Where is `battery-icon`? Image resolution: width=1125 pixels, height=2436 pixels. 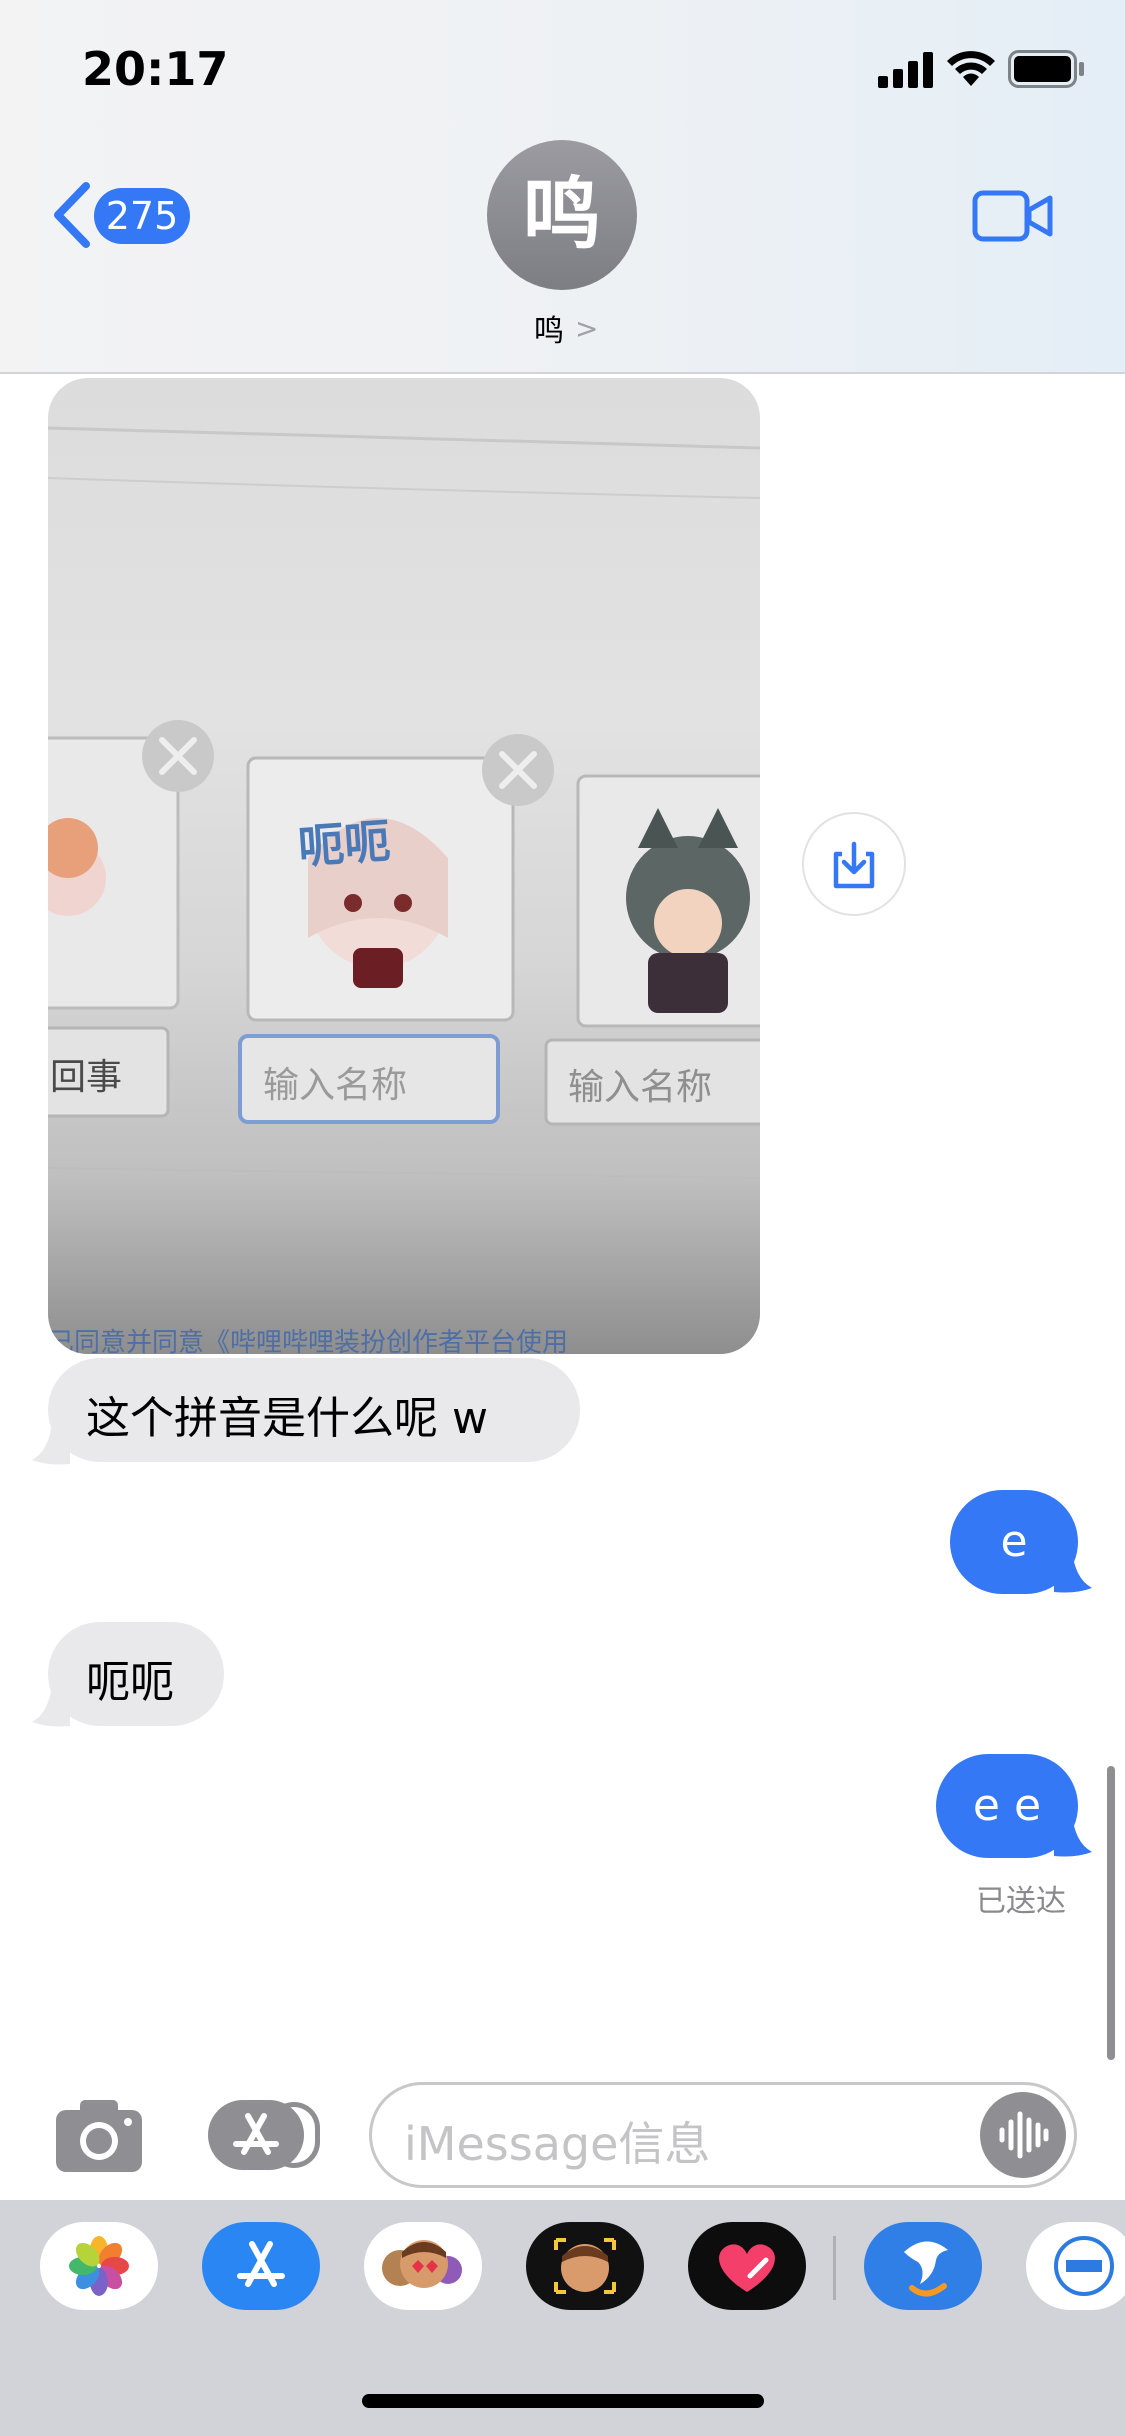
battery-icon is located at coordinates (1046, 69).